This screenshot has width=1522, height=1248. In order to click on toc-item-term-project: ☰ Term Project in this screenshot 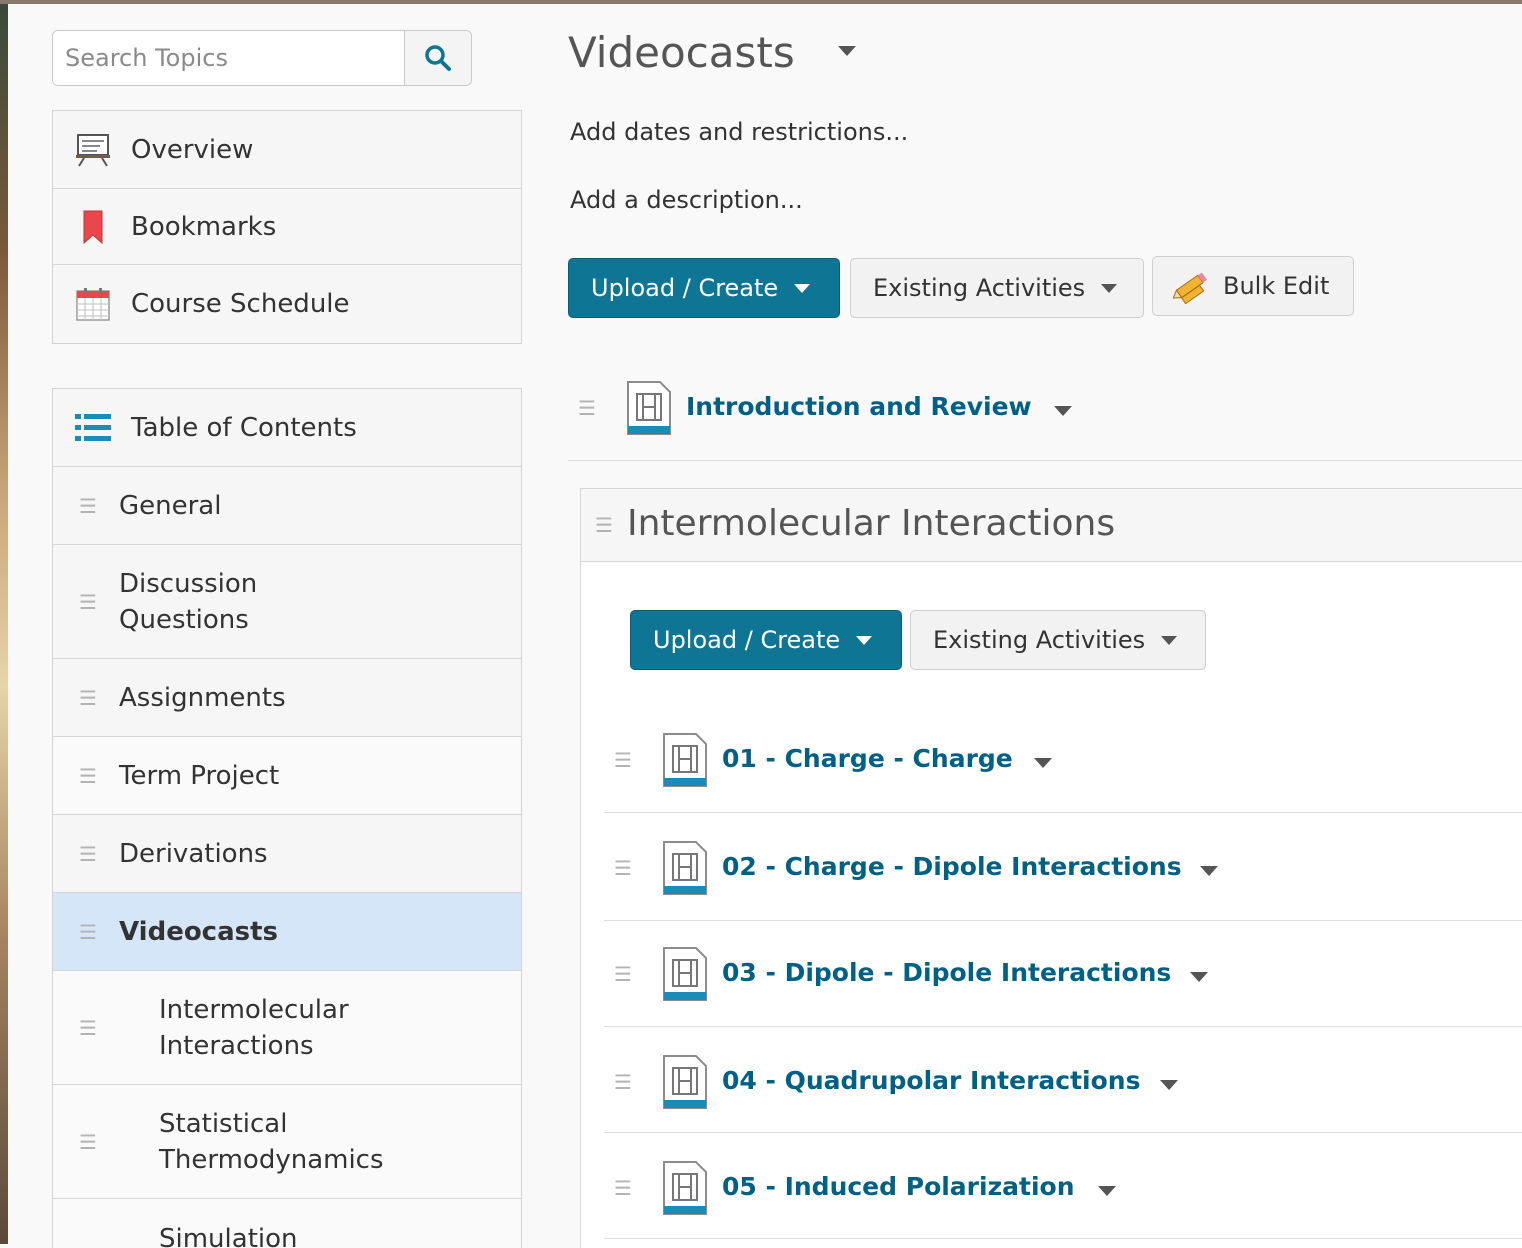, I will do `click(287, 776)`.